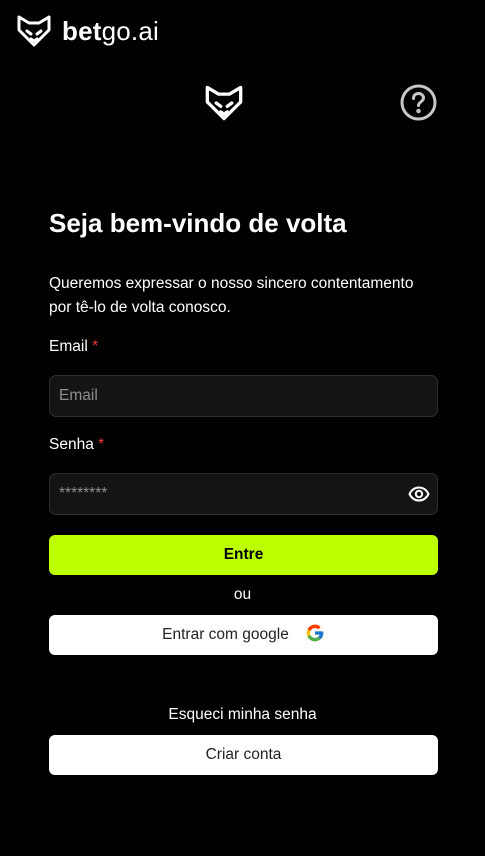 Image resolution: width=485 pixels, height=856 pixels. I want to click on brand-name-bold: bet, so click(82, 31).